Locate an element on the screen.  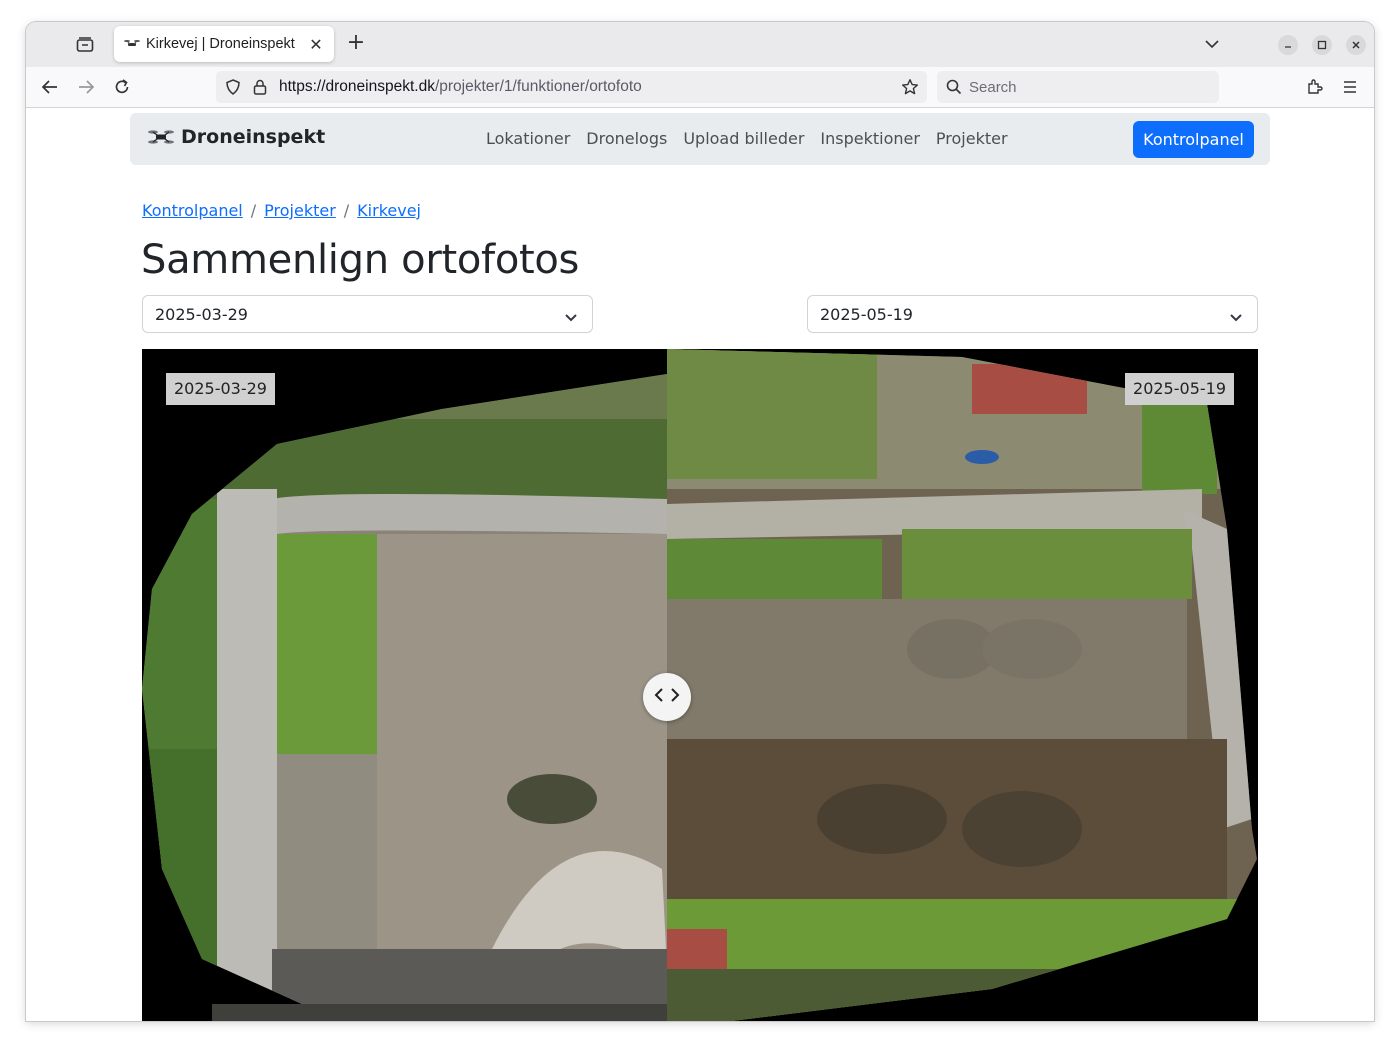
menu-icon is located at coordinates (1350, 87).